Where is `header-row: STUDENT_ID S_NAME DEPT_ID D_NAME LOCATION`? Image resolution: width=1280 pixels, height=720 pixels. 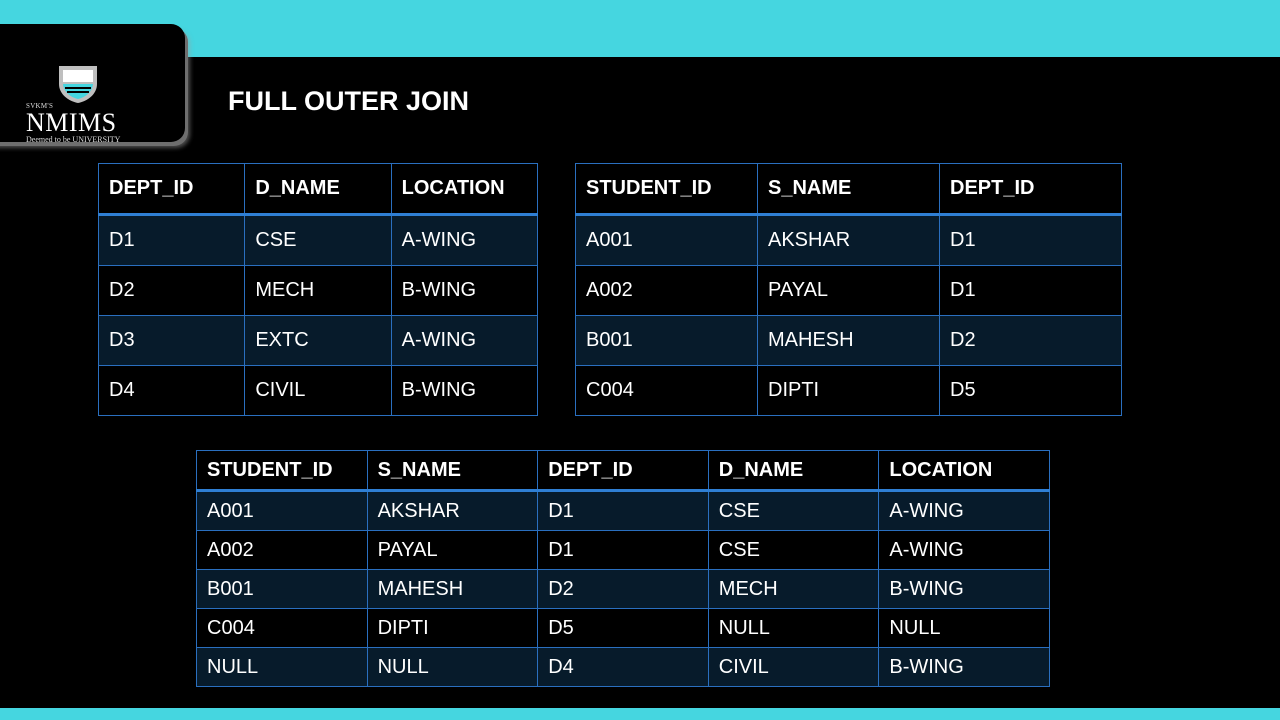
header-row: STUDENT_ID S_NAME DEPT_ID D_NAME LOCATION is located at coordinates (623, 470).